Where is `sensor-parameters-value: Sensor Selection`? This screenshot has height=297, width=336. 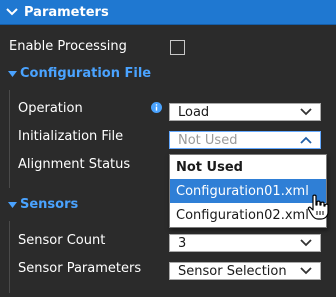 sensor-parameters-value: Sensor Selection is located at coordinates (232, 271).